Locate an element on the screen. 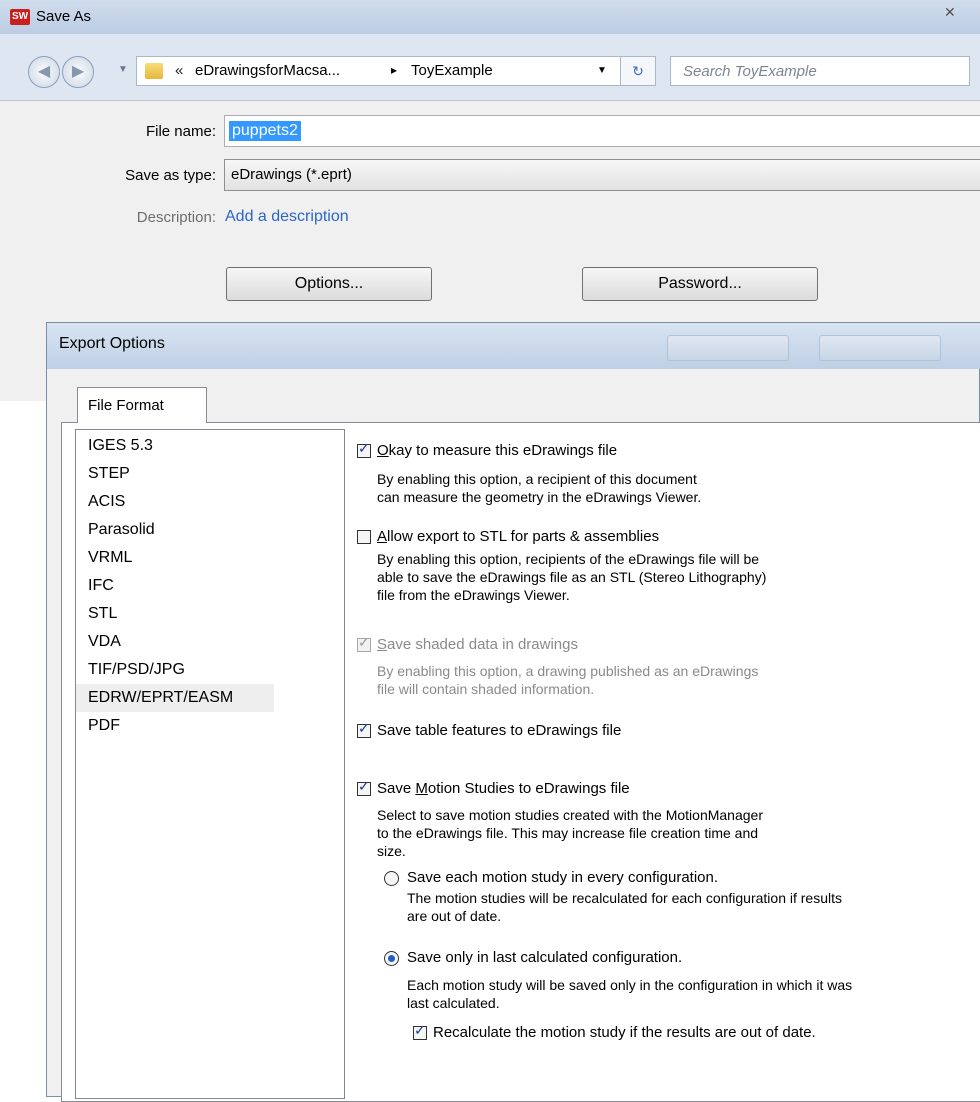  motion-studies-checkbox: ✓ is located at coordinates (364, 787).